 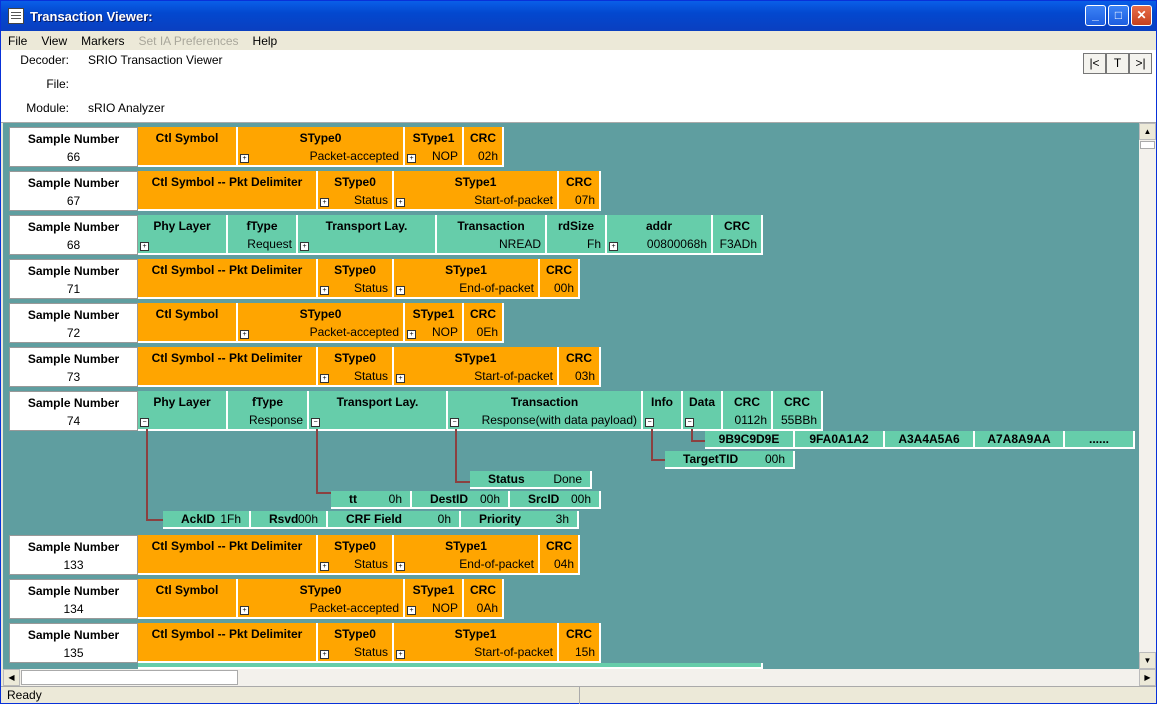 I want to click on field-crc: CRC 0112h, so click(x=748, y=411).